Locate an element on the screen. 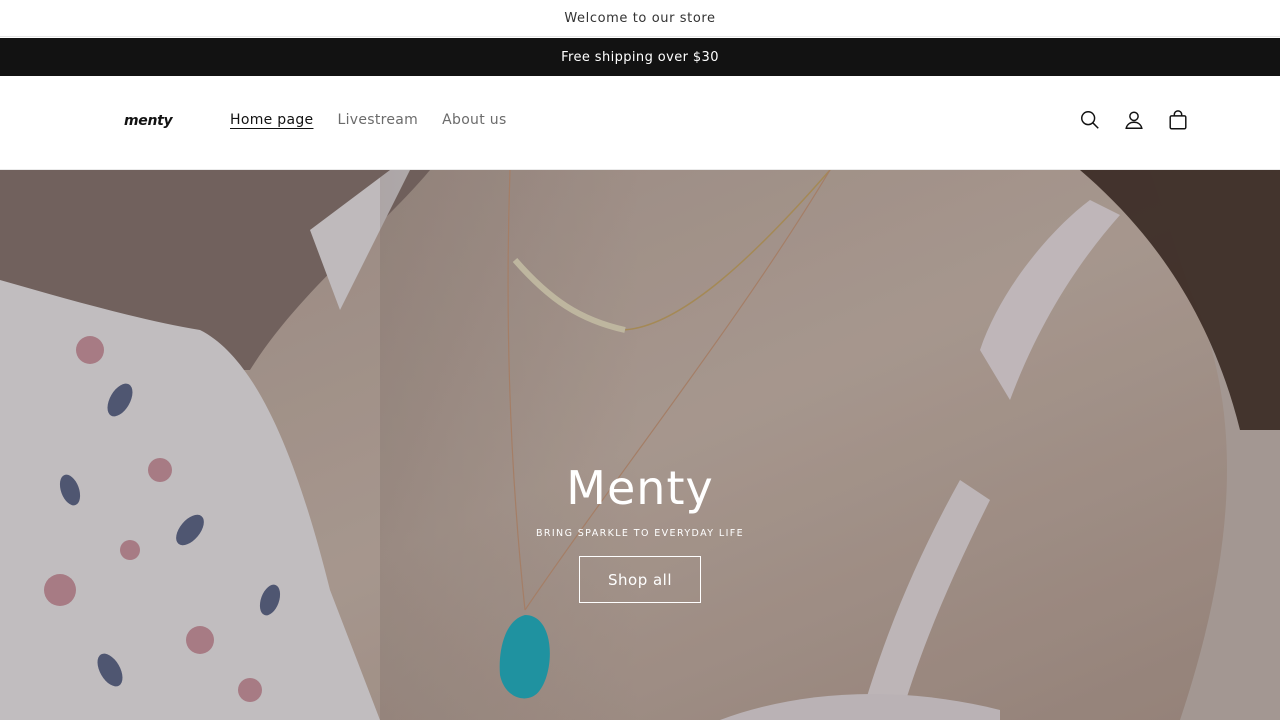  nav-item-about: About us is located at coordinates (474, 120).